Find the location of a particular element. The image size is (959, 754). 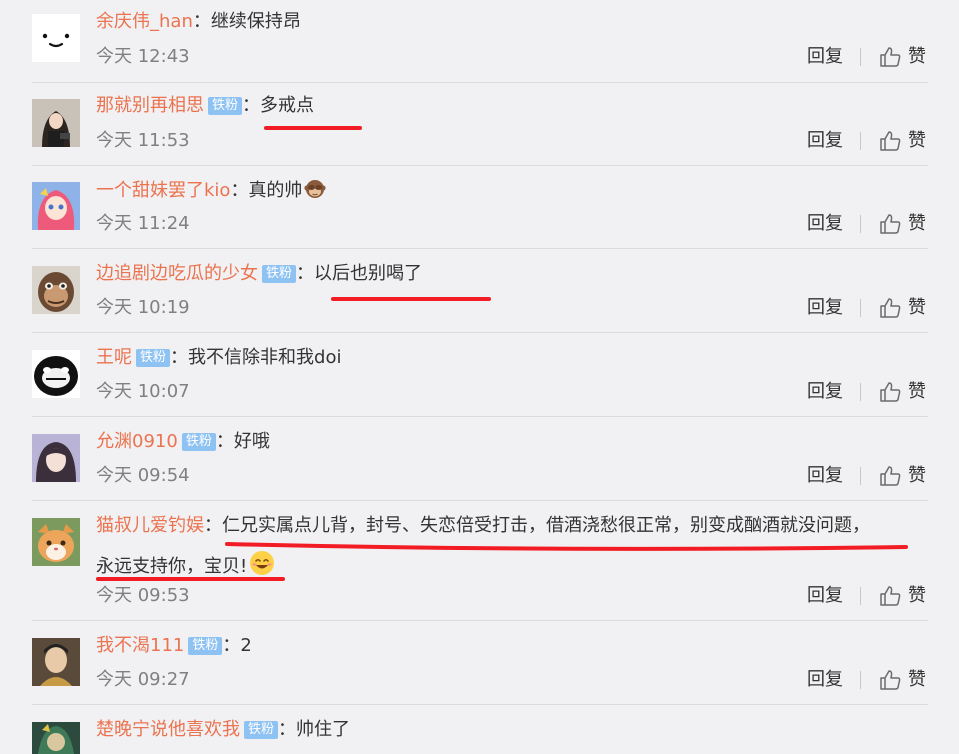

comment-time: 今天 09:27 is located at coordinates (143, 679).